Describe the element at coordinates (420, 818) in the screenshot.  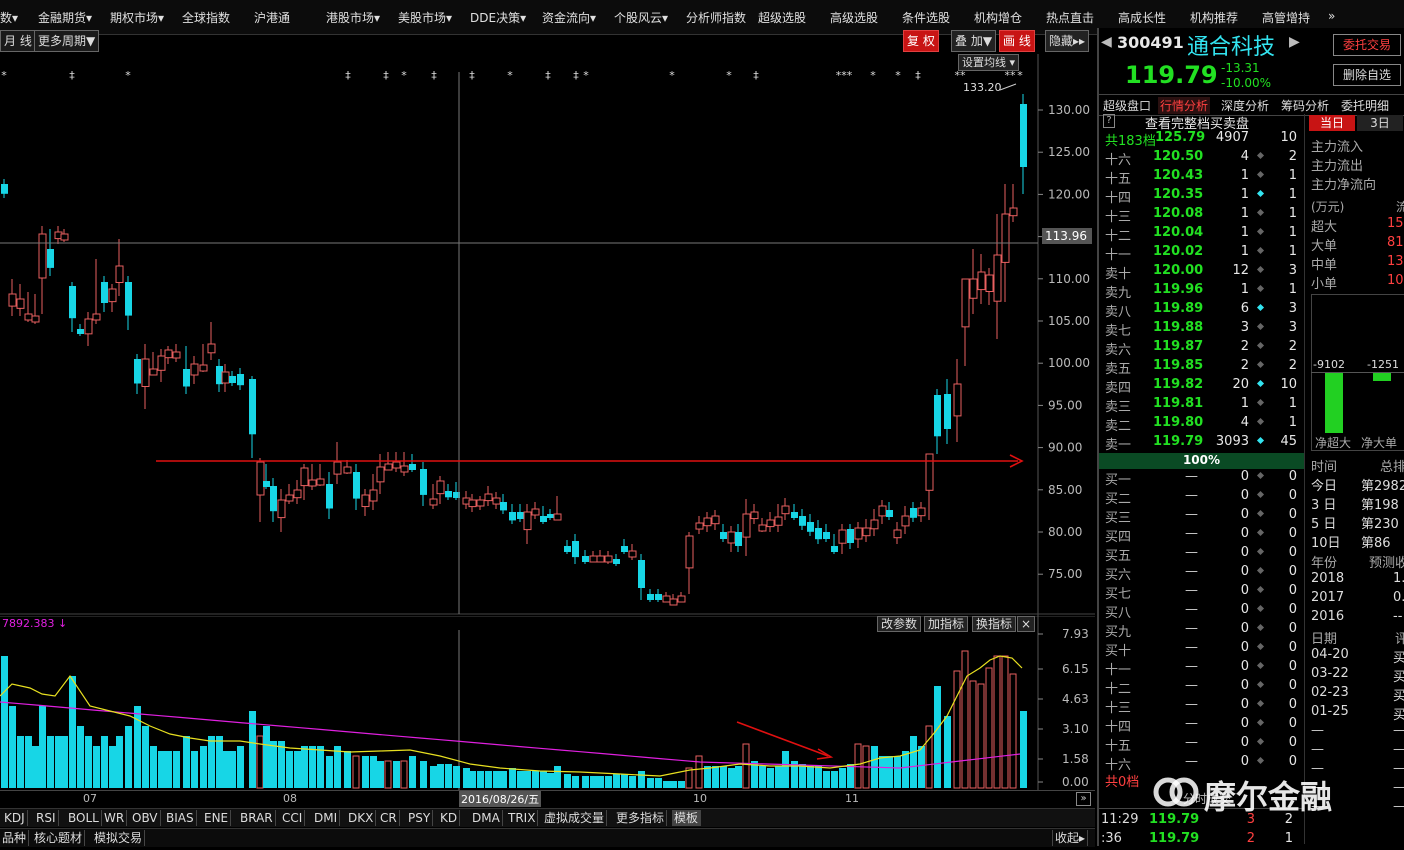
I see `indicator-tab: PSY` at that location.